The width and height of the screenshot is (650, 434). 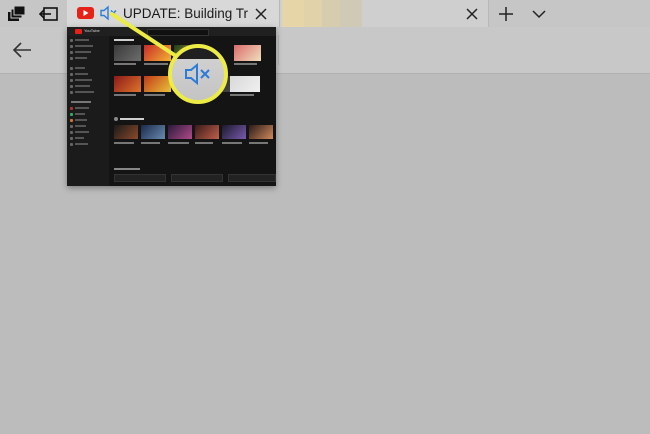 I want to click on muted-speaker-icon, so click(x=199, y=74).